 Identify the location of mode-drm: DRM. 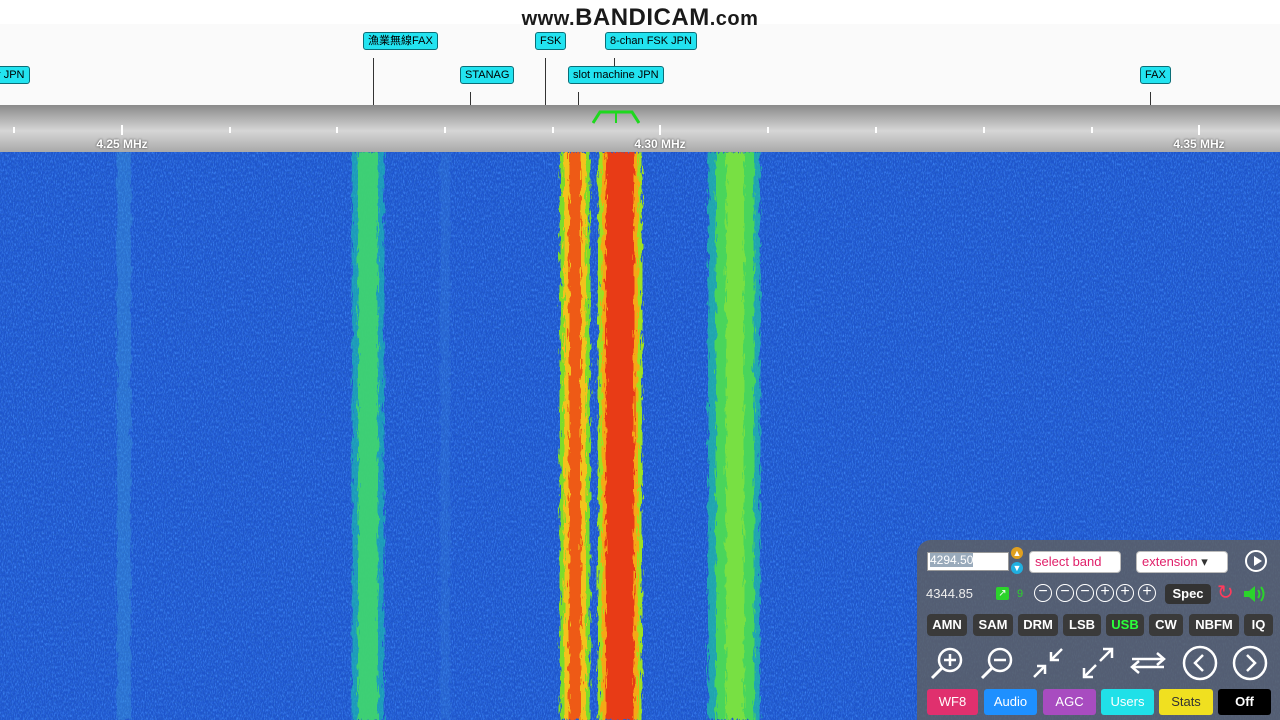
(1038, 625).